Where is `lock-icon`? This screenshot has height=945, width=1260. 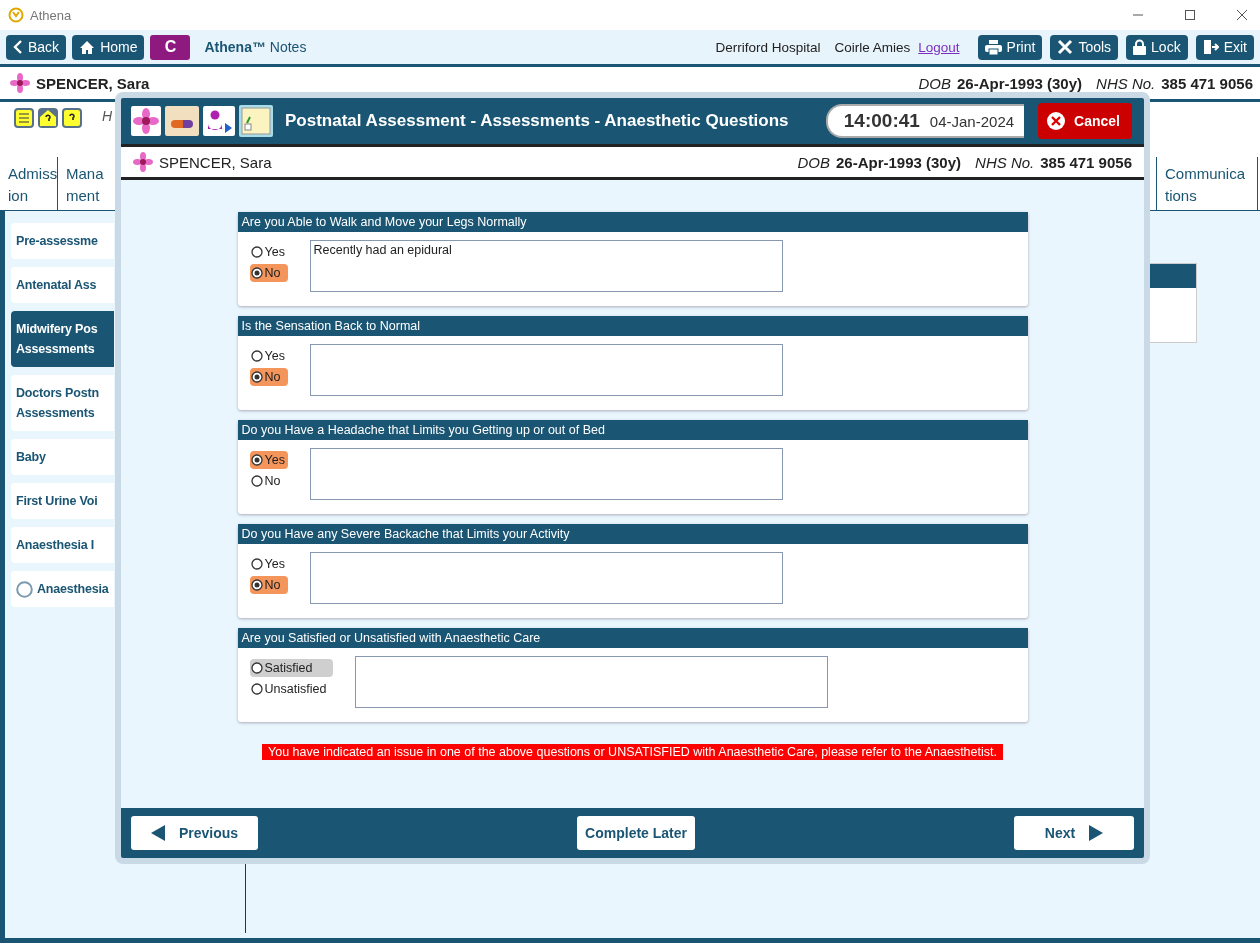 lock-icon is located at coordinates (1140, 47).